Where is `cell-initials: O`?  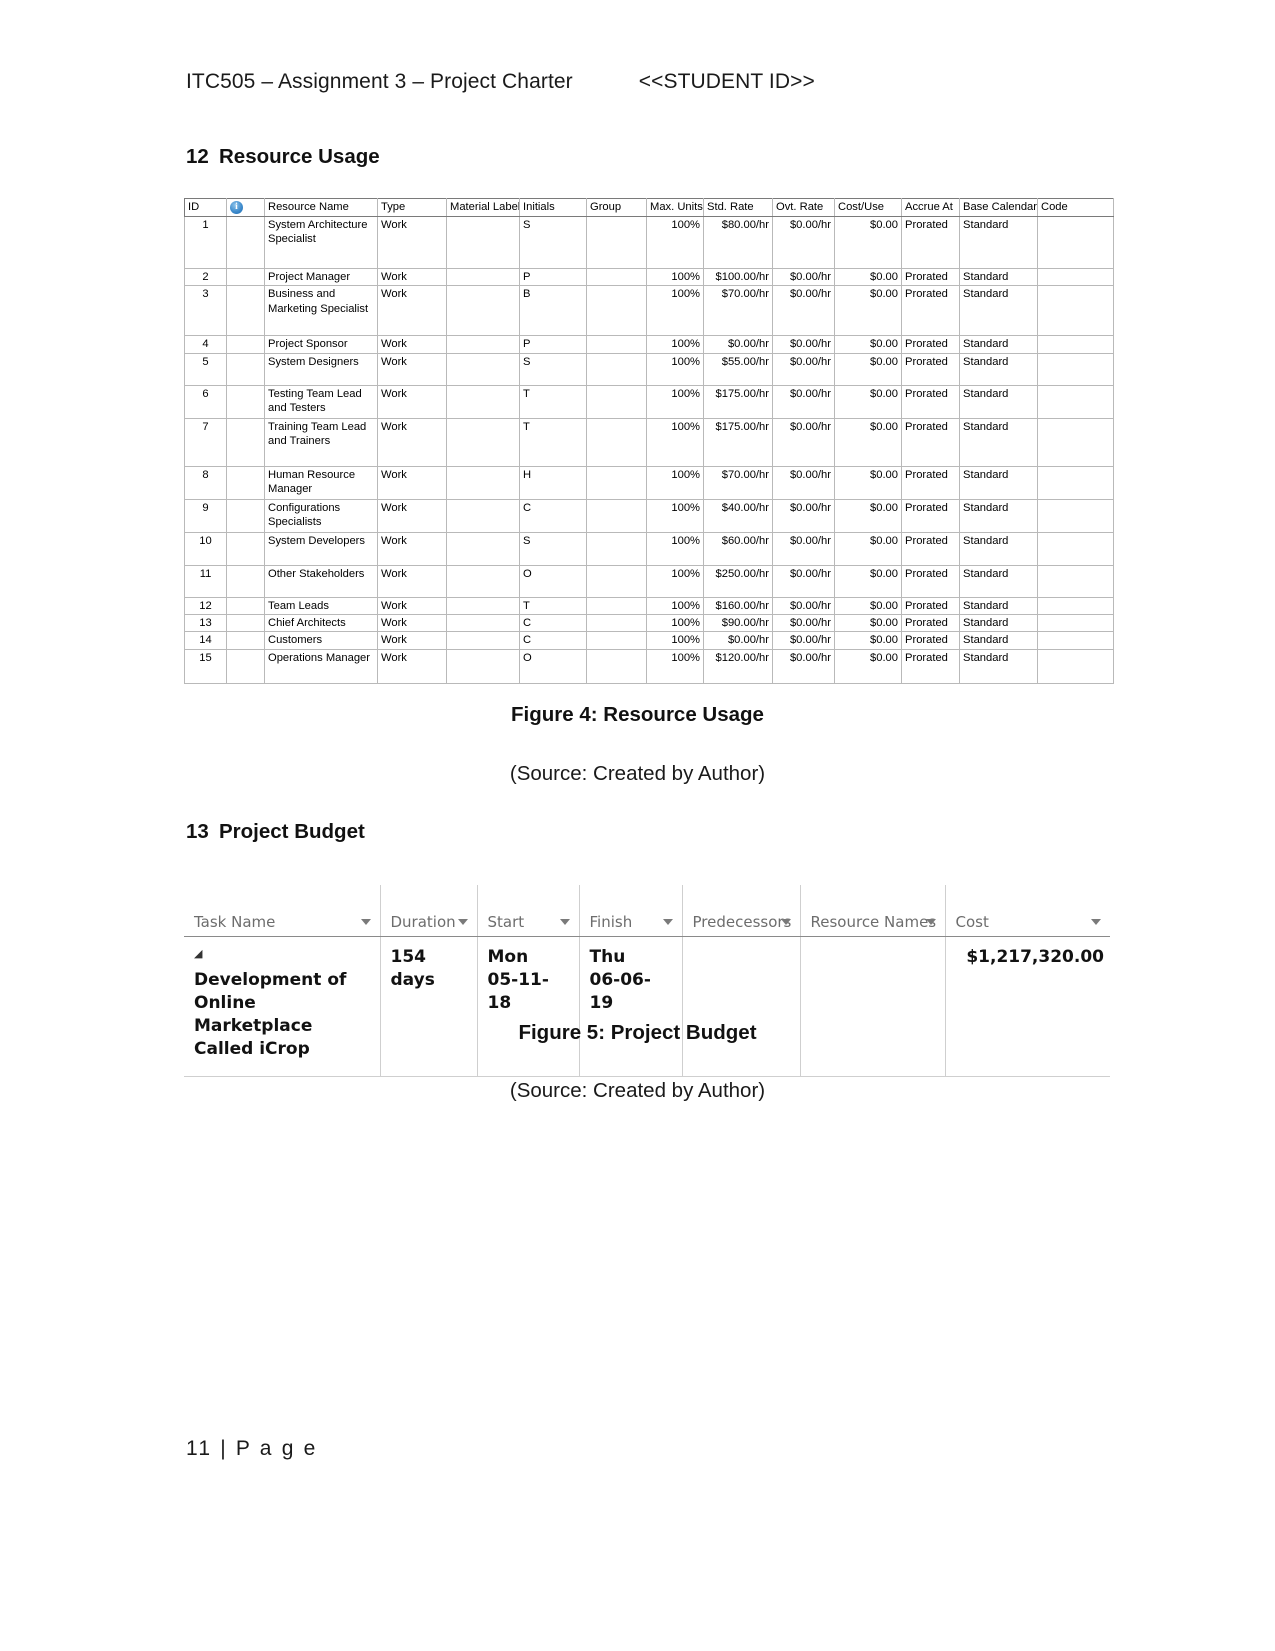 cell-initials: O is located at coordinates (553, 666).